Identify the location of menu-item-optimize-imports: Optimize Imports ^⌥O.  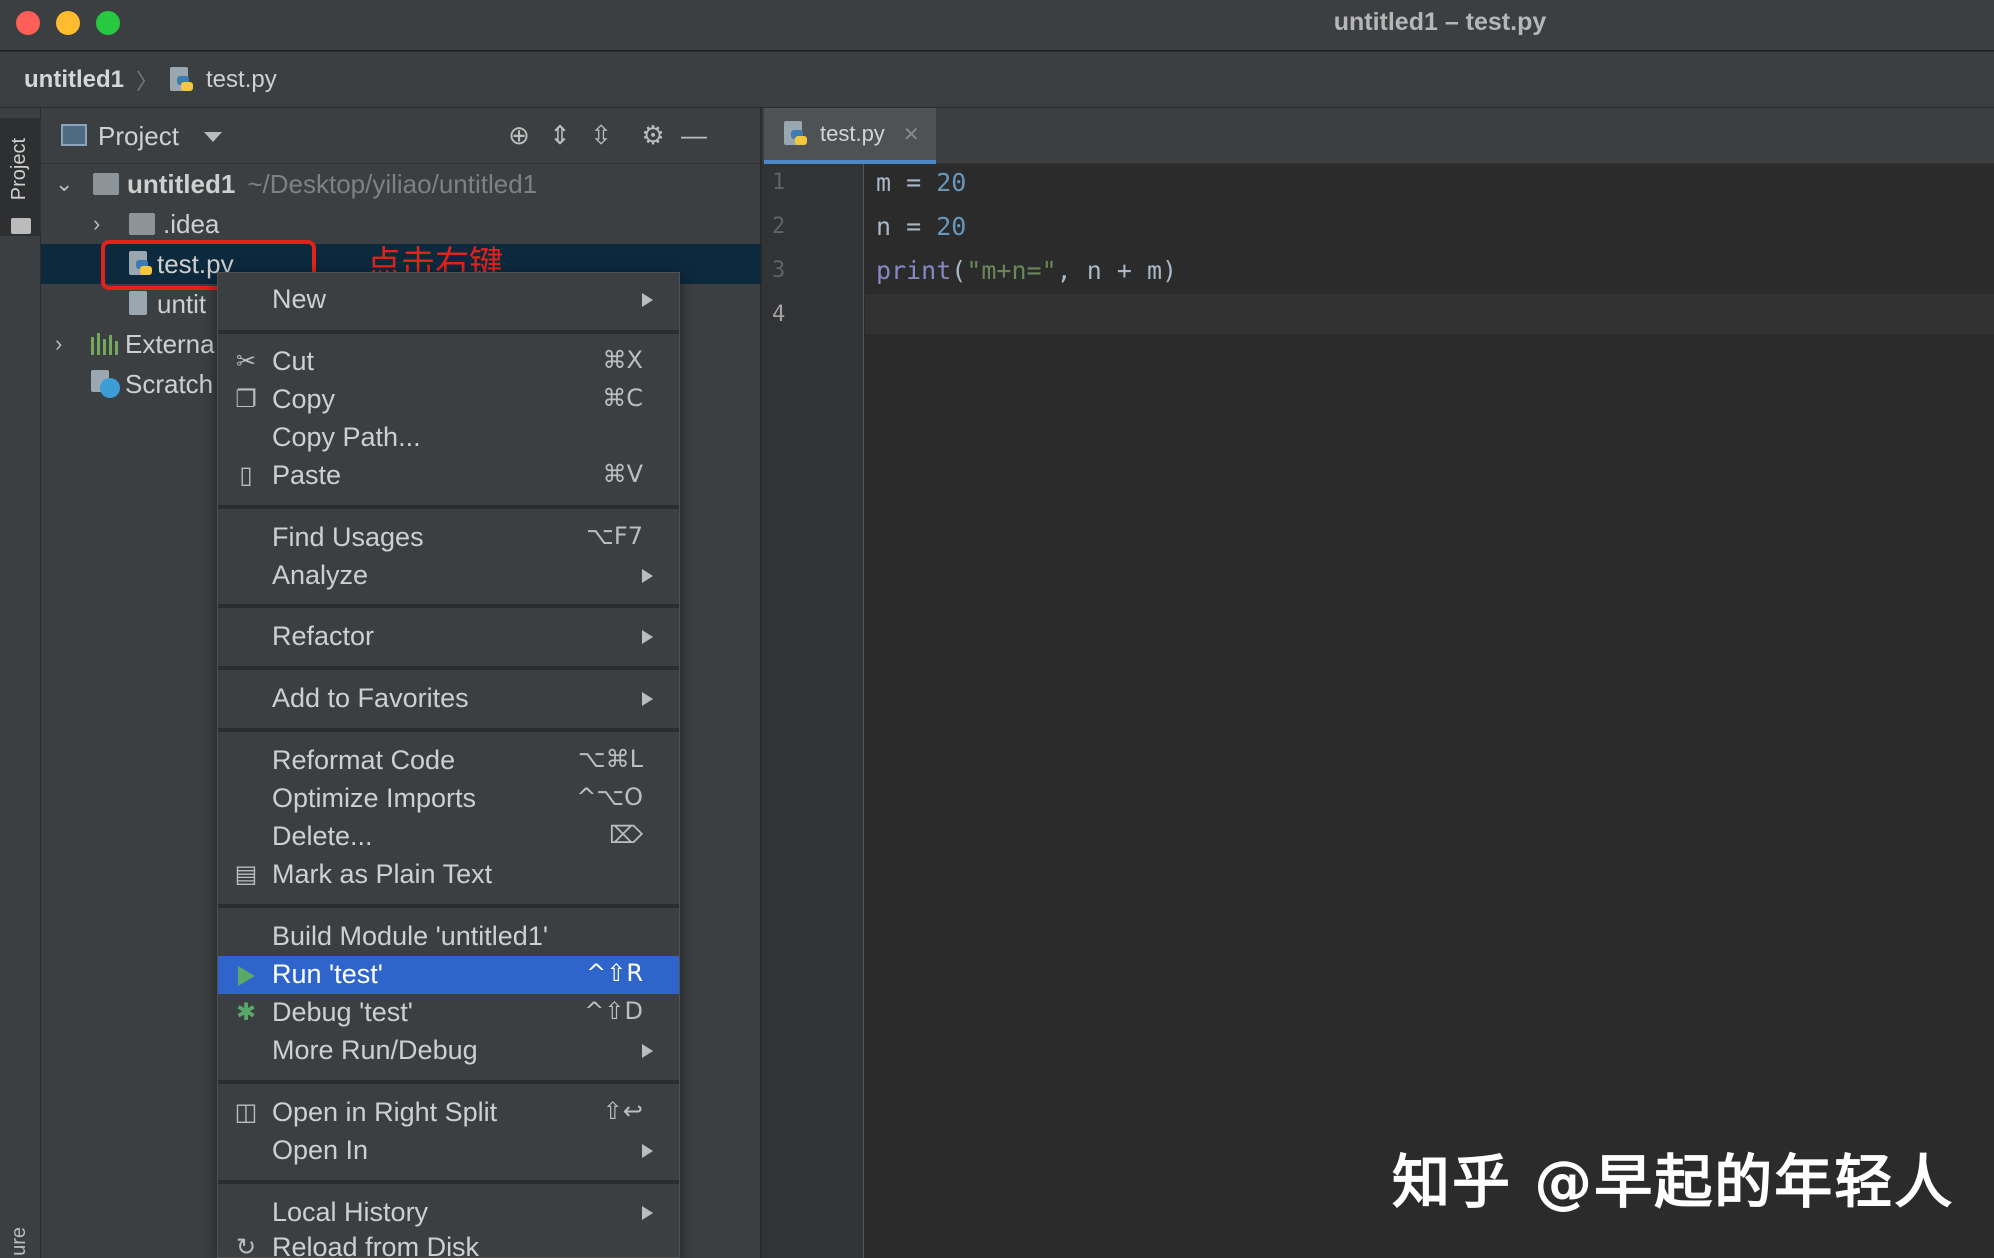
(448, 799).